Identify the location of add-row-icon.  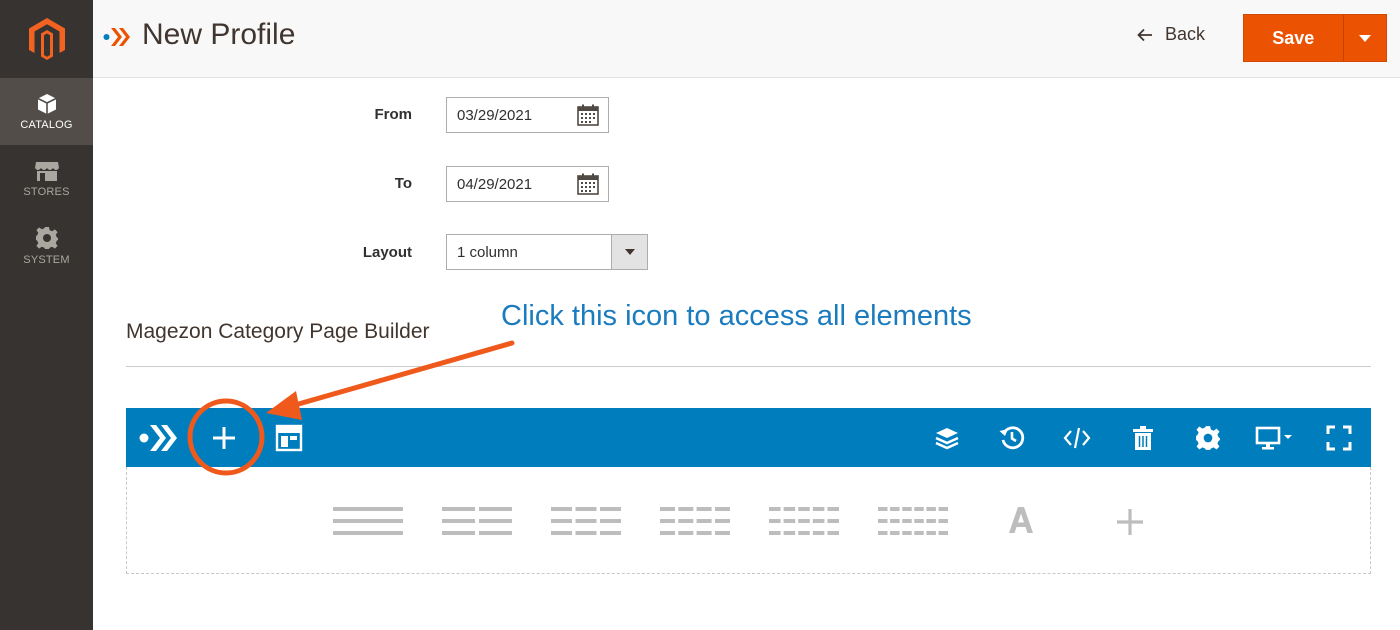
(1130, 522).